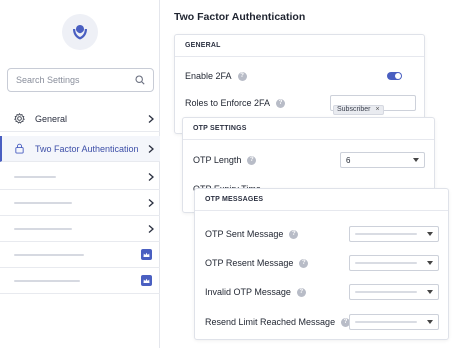 The height and width of the screenshot is (348, 474). Describe the element at coordinates (240, 17) in the screenshot. I see `page-title: Two Factor Authentication` at that location.